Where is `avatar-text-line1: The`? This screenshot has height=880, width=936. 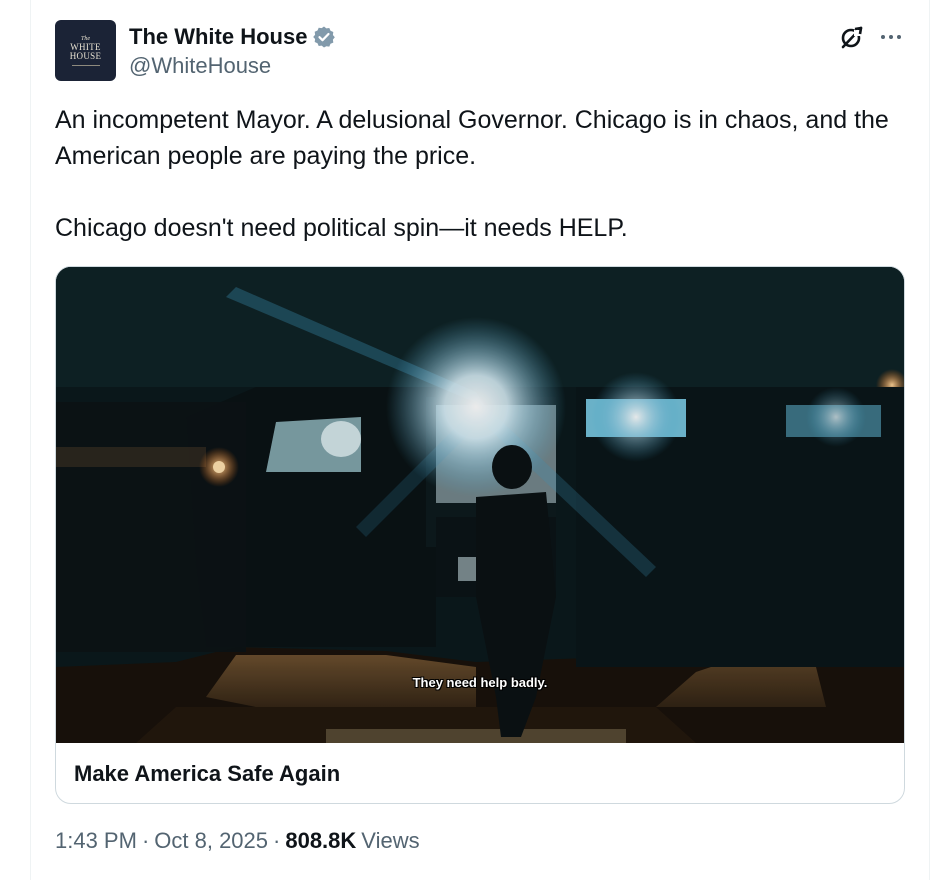 avatar-text-line1: The is located at coordinates (85, 38).